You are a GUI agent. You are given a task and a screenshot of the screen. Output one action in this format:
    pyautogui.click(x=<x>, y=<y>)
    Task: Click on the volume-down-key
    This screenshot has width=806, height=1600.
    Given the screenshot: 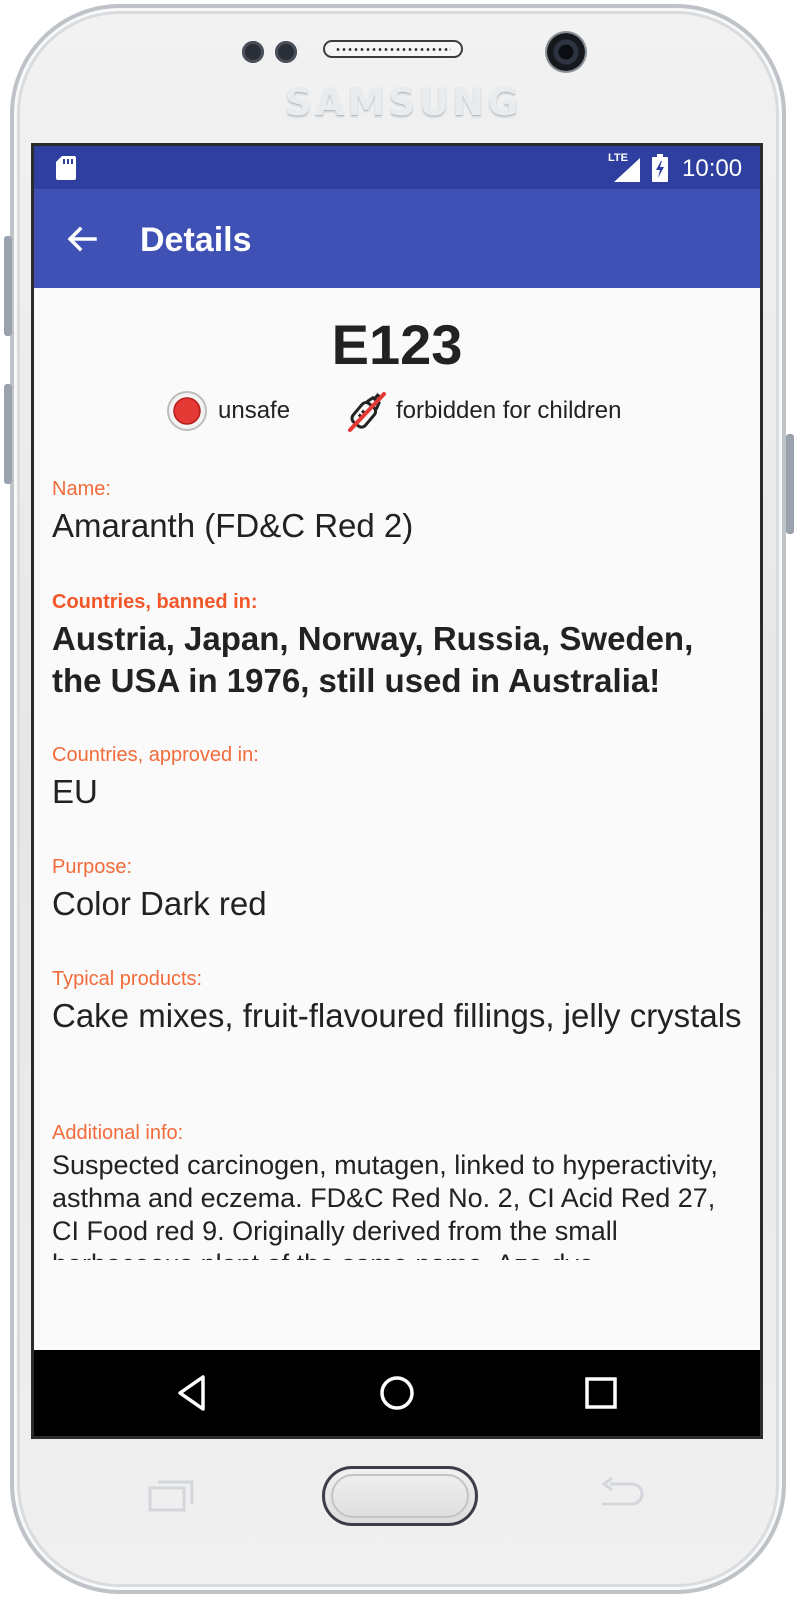 What is the action you would take?
    pyautogui.click(x=8, y=434)
    